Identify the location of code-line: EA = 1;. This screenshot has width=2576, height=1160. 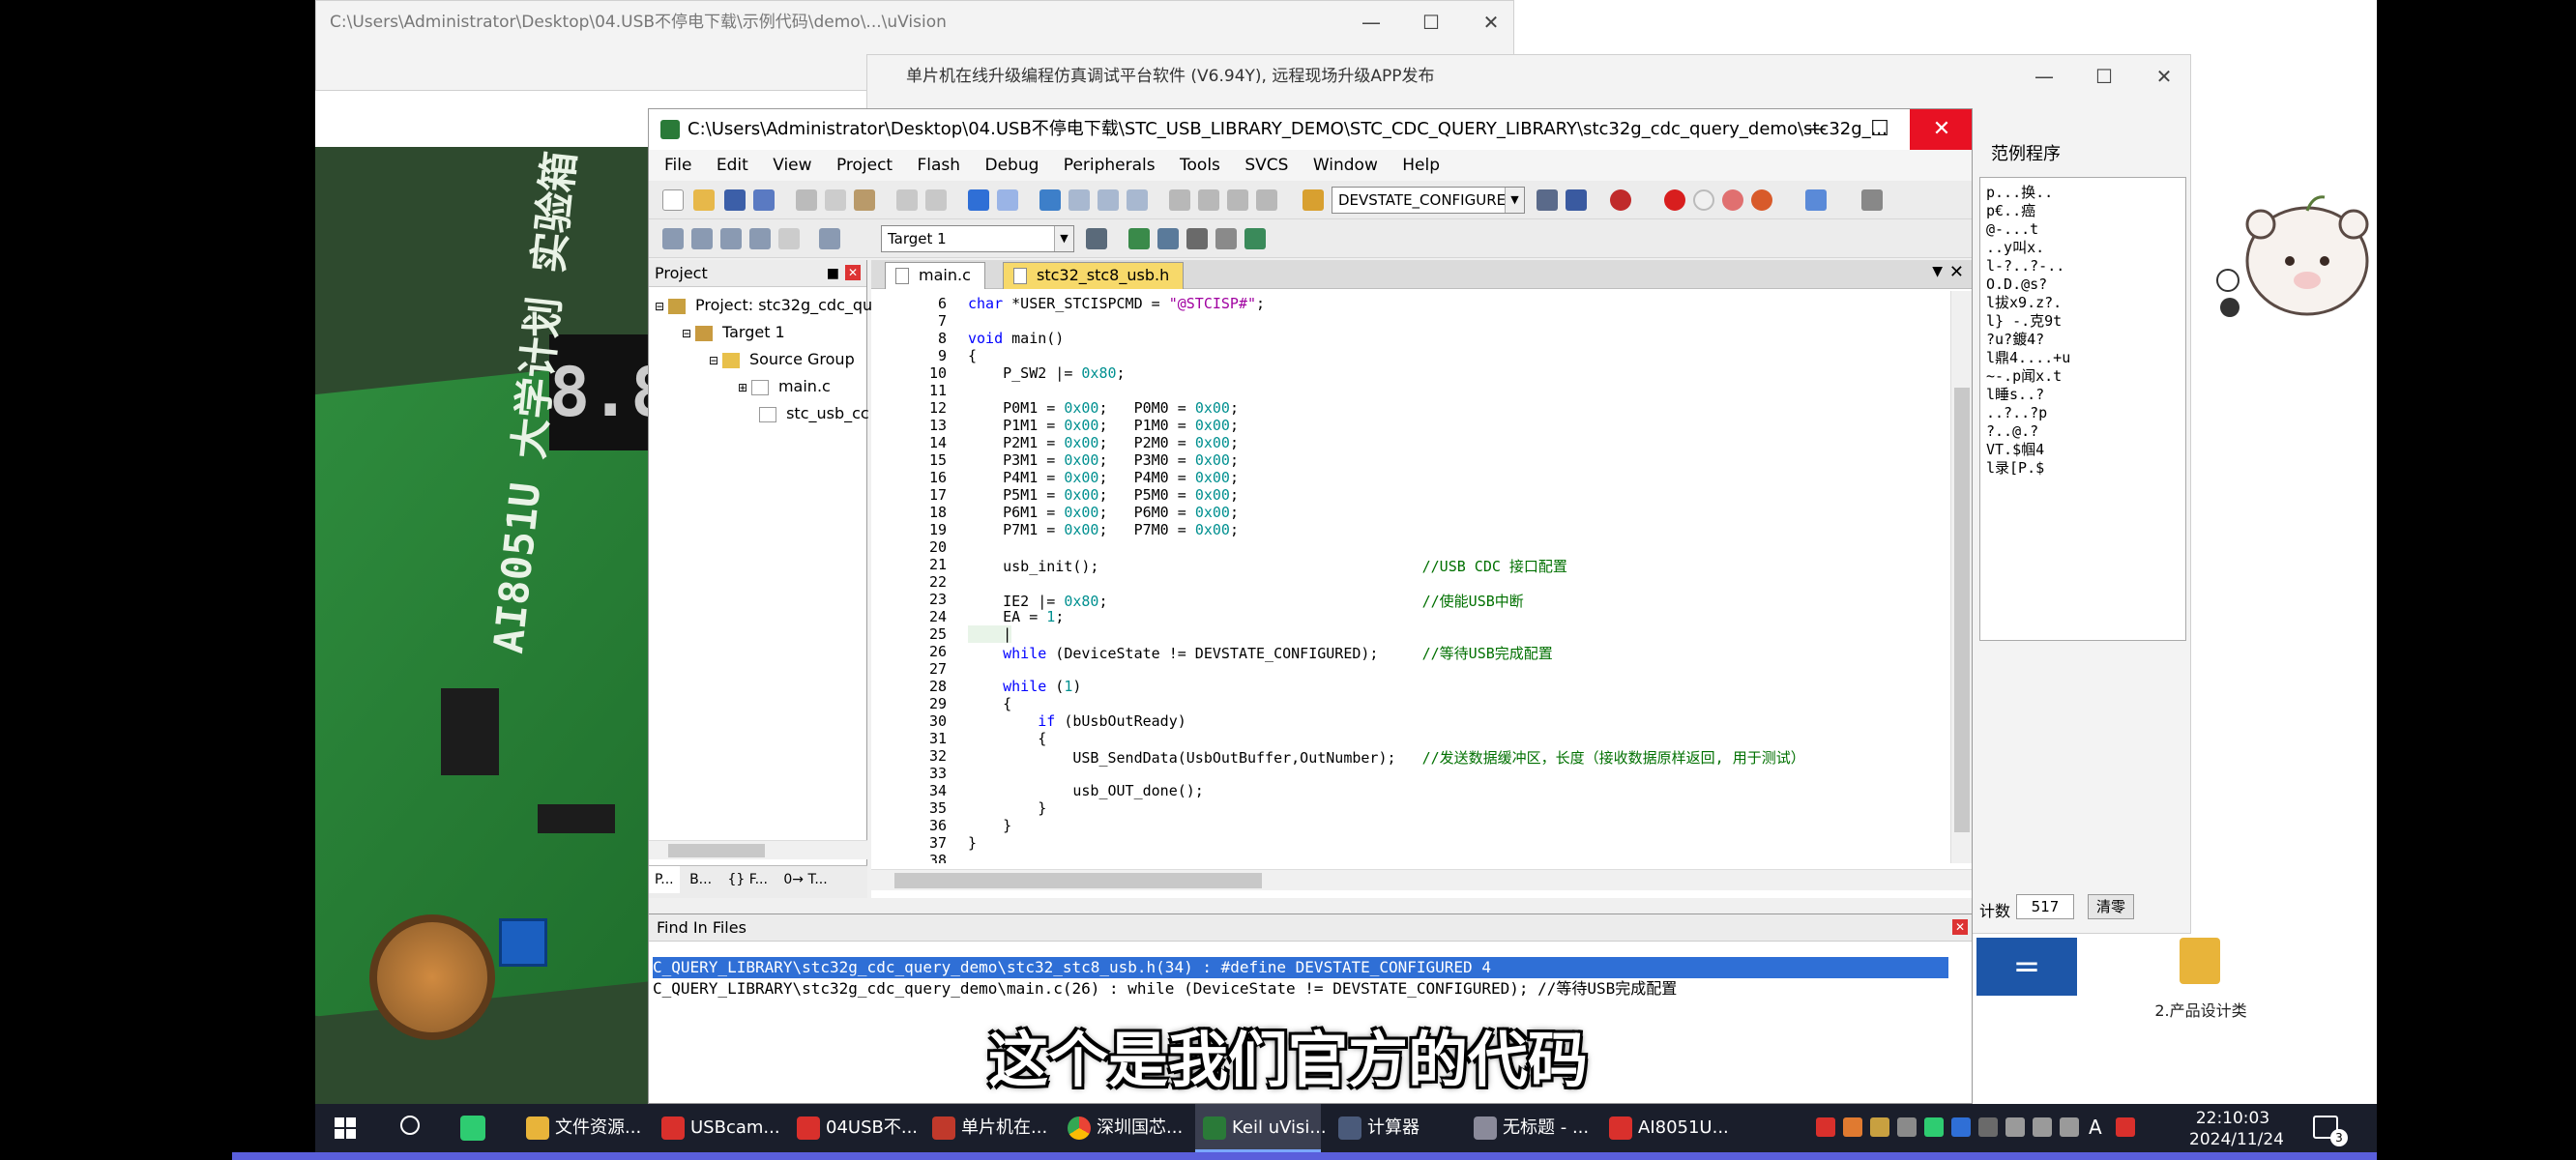
(1016, 617).